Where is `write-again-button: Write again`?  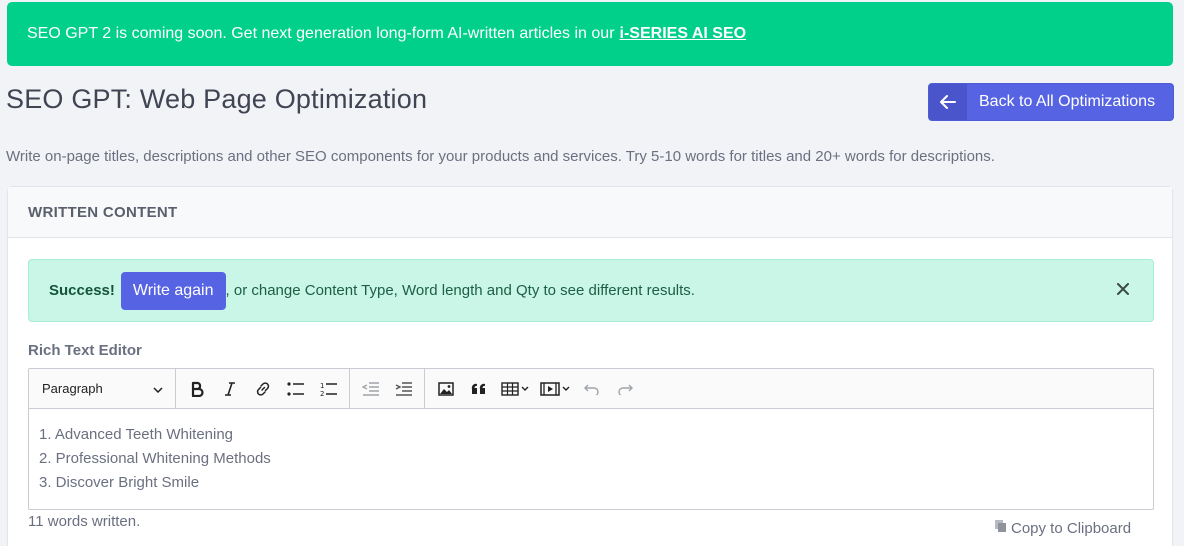
write-again-button: Write again is located at coordinates (173, 290).